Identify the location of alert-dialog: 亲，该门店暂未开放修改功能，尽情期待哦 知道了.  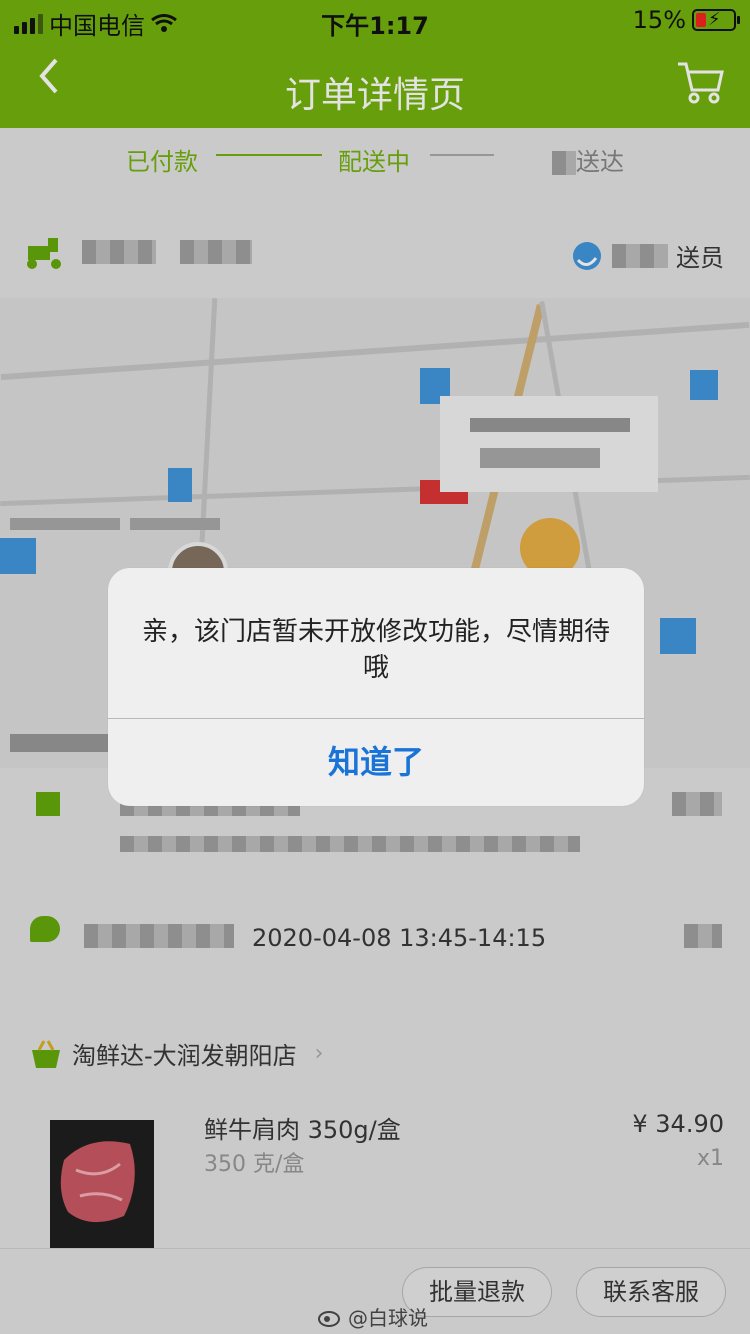
(376, 687).